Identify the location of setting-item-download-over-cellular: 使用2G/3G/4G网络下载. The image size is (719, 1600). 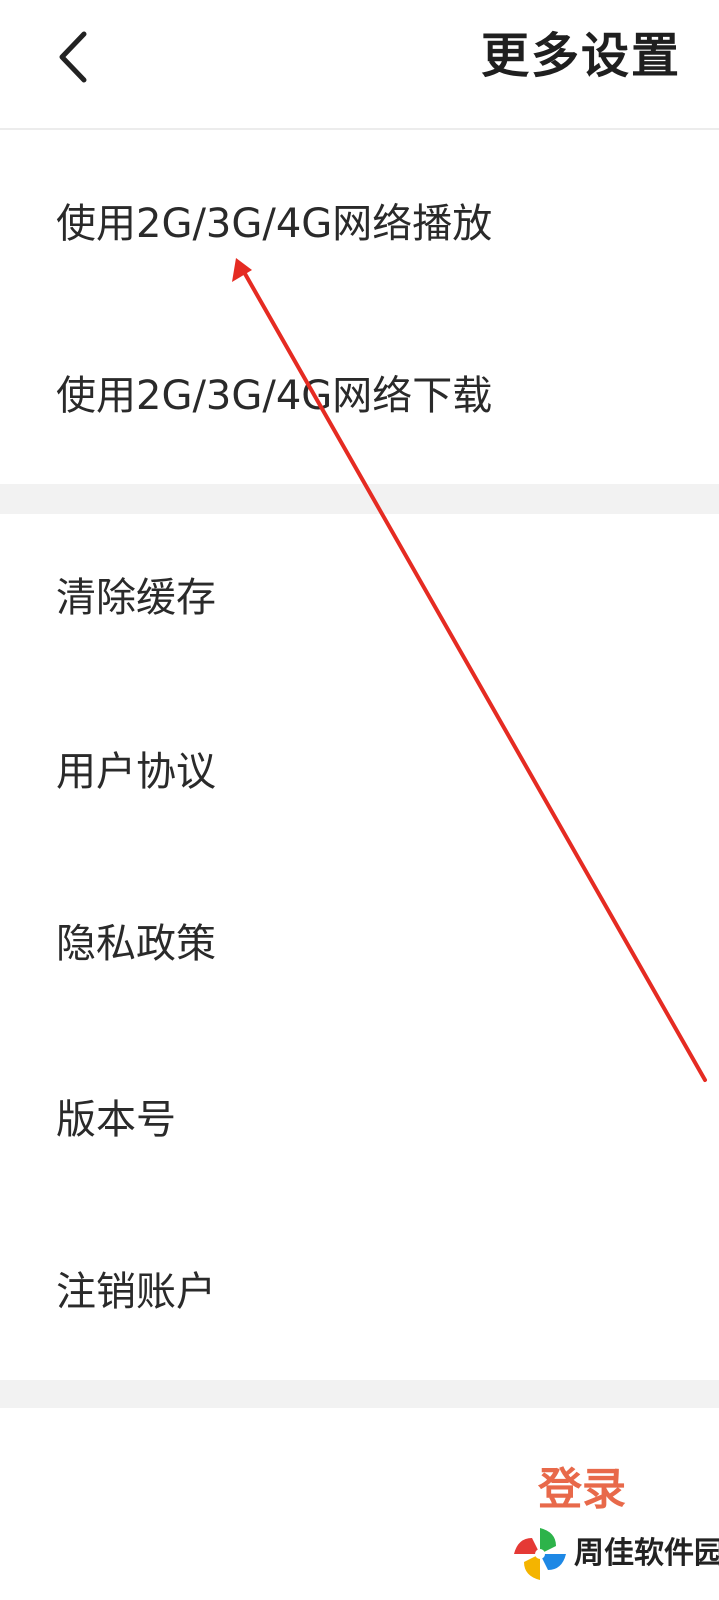
(274, 396).